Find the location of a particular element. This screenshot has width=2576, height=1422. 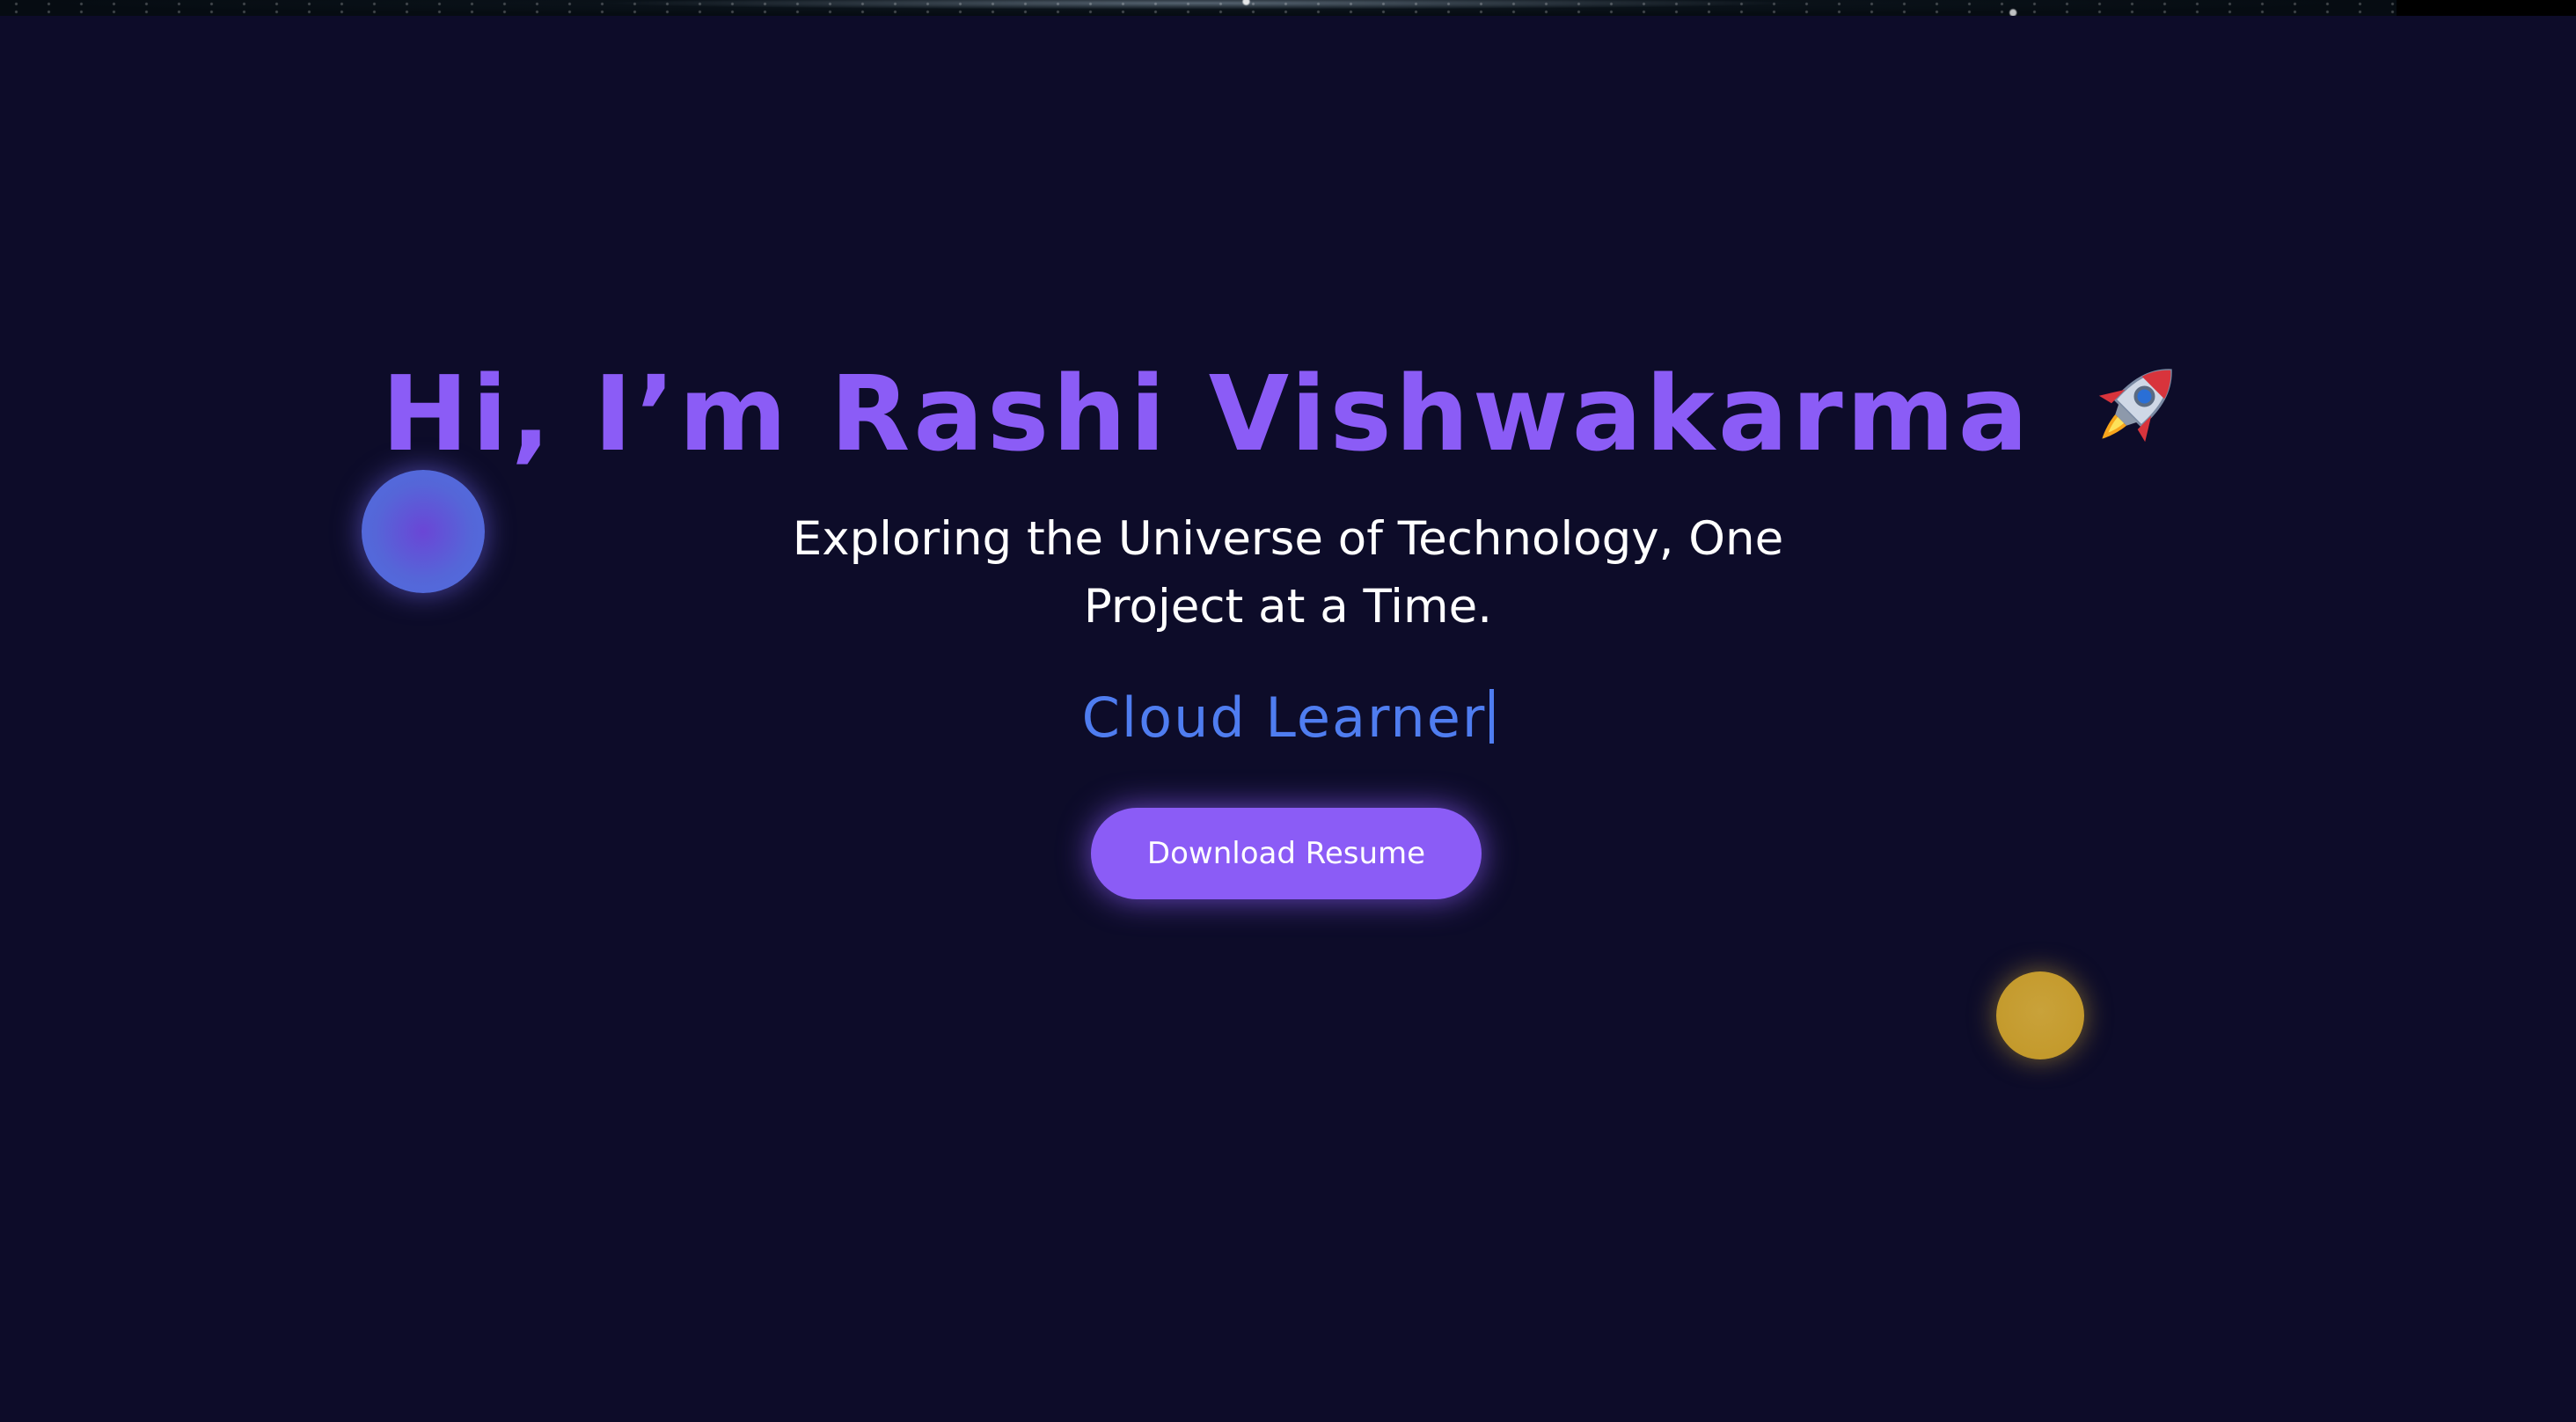

blue-planet-decoration is located at coordinates (423, 531).